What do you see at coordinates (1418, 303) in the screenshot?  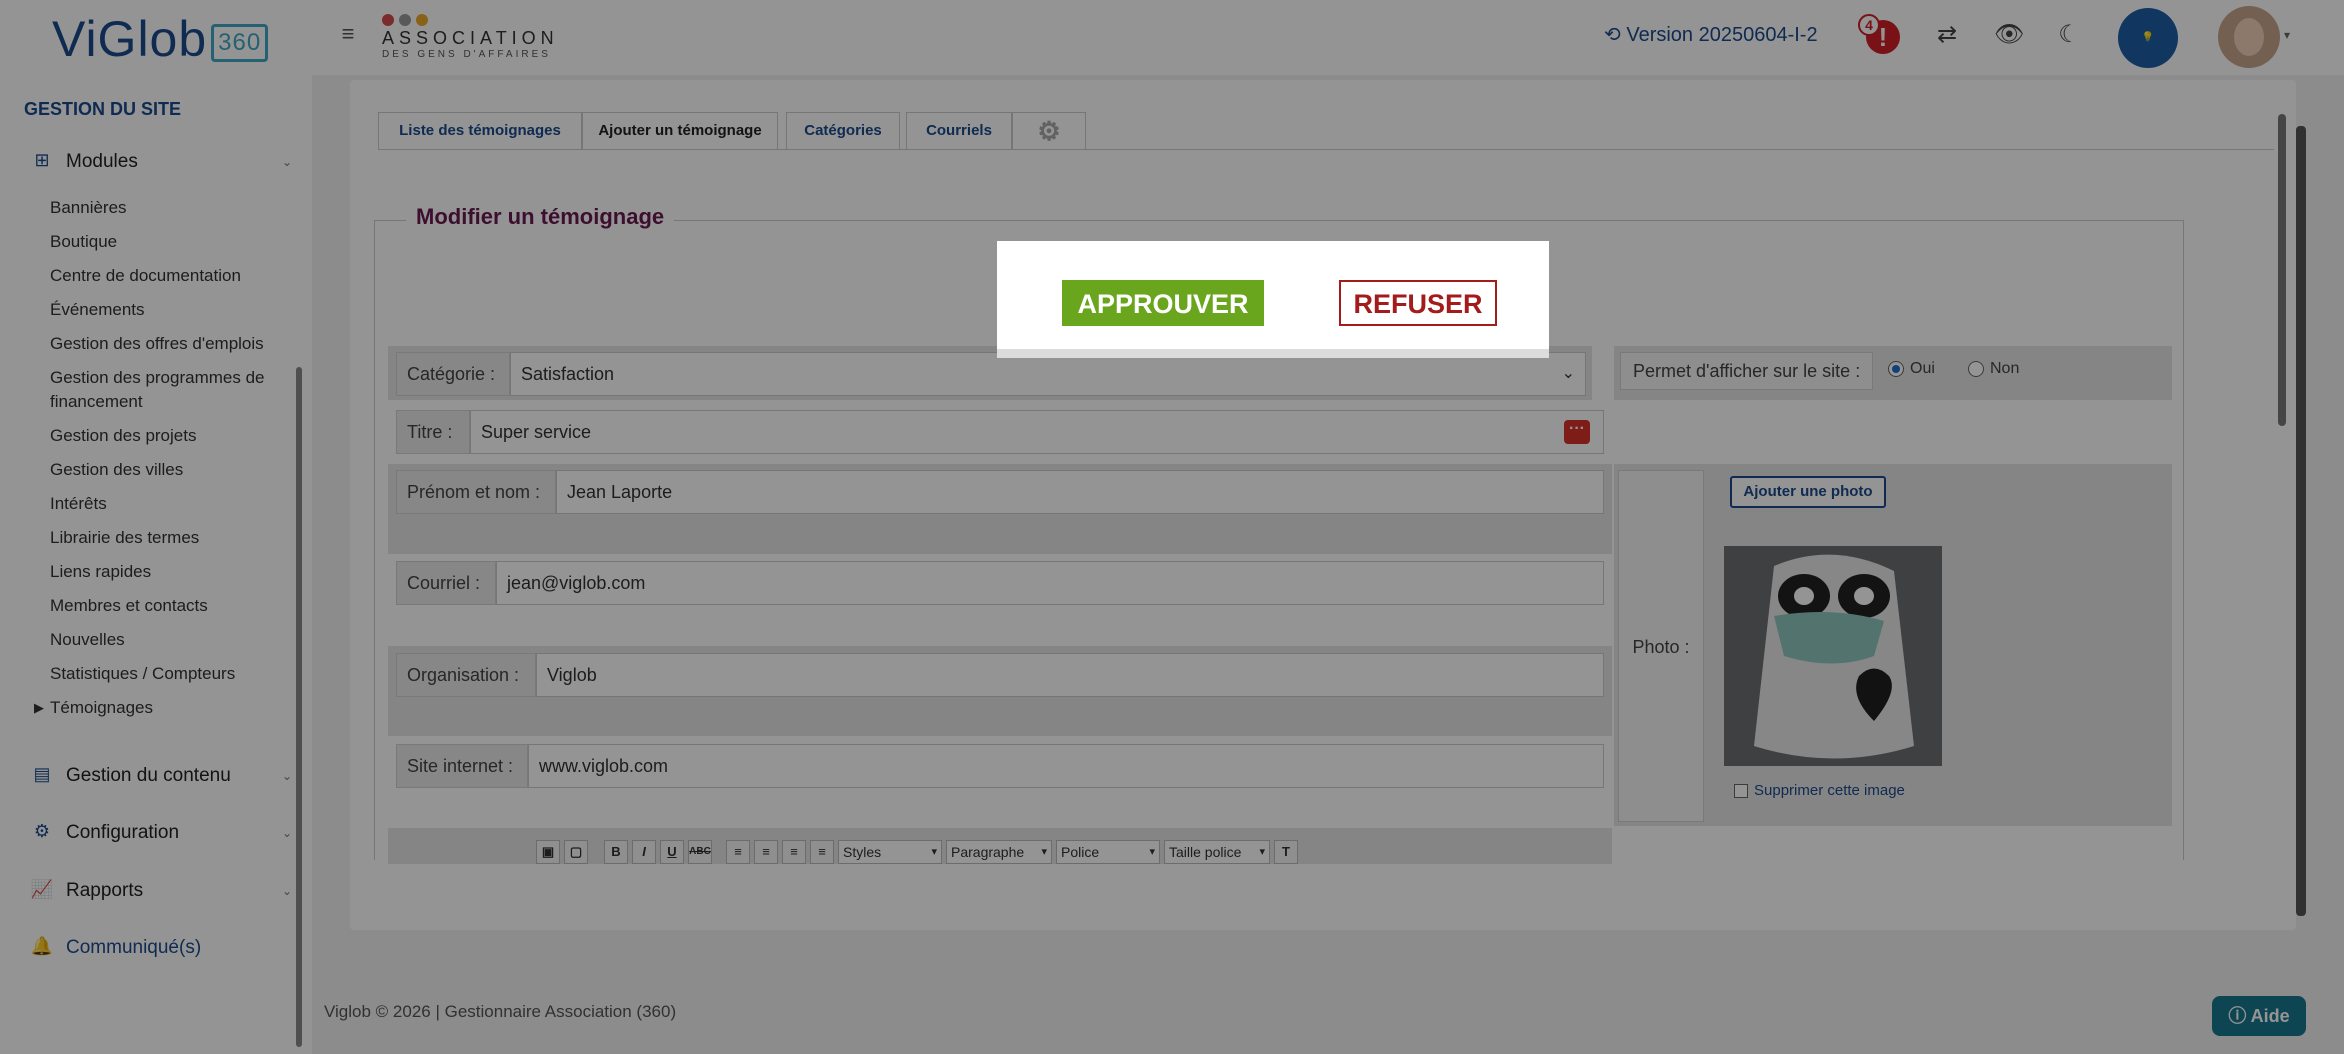 I see `refuse-button: REFUSER` at bounding box center [1418, 303].